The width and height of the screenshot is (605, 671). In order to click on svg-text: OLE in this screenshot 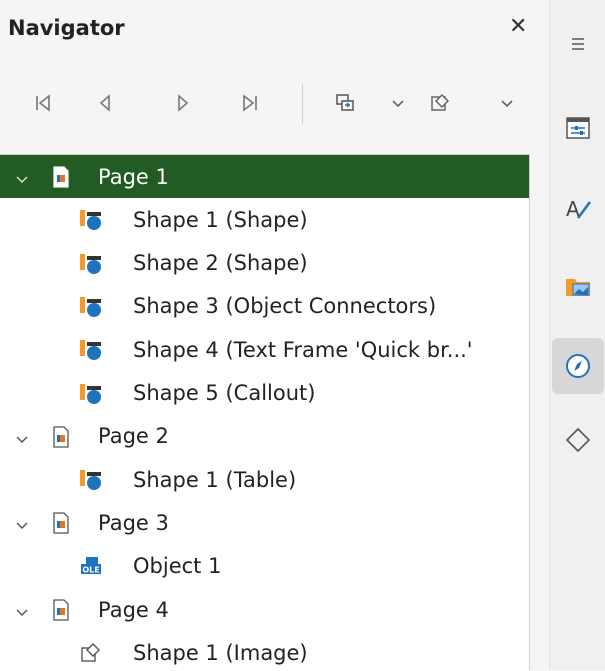, I will do `click(90, 569)`.